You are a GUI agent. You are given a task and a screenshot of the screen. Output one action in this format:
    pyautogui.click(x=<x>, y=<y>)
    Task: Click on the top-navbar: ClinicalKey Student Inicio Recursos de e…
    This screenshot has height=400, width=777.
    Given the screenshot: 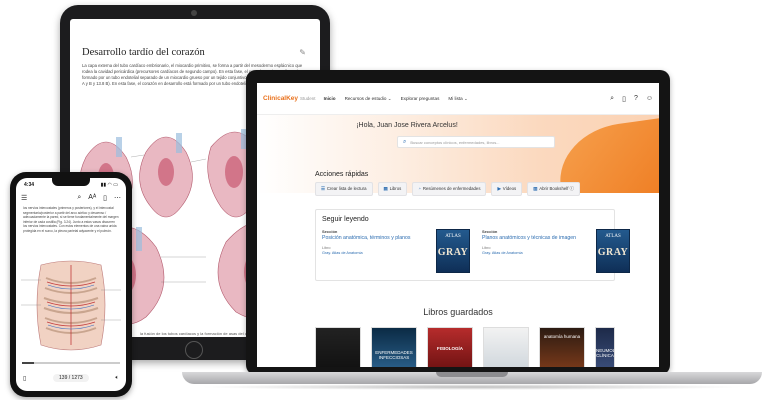 What is the action you would take?
    pyautogui.click(x=458, y=99)
    